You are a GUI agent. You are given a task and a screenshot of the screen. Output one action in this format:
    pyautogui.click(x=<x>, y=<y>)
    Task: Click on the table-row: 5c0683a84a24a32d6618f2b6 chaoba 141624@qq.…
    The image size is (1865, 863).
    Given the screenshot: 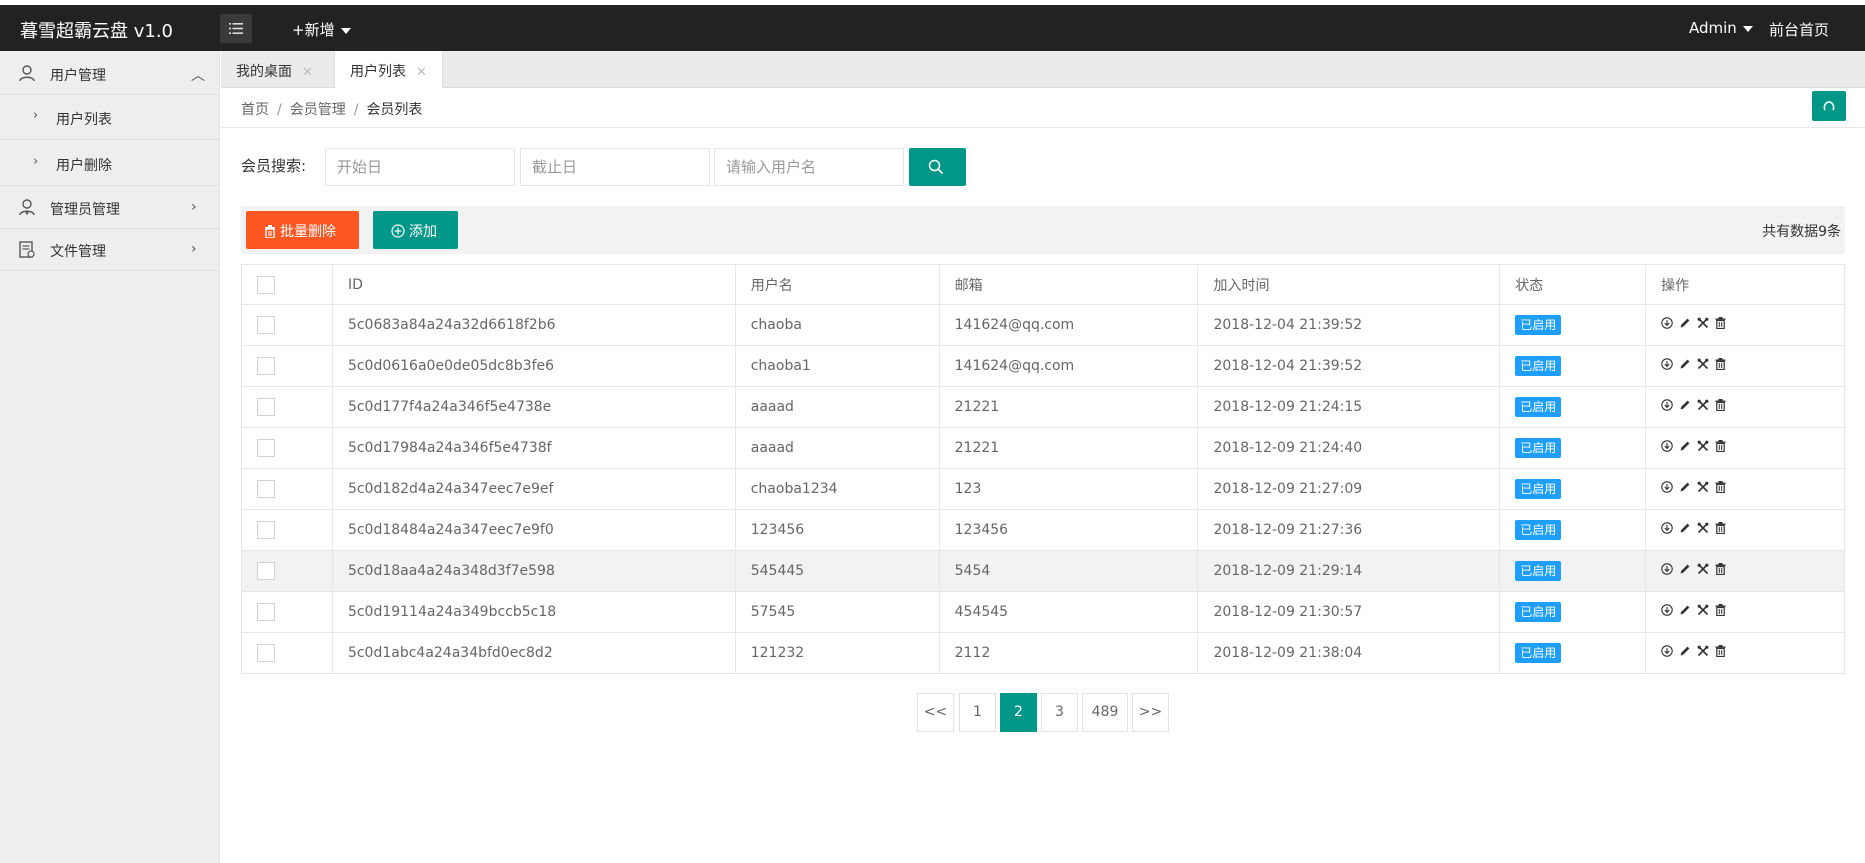 What is the action you would take?
    pyautogui.click(x=1043, y=325)
    